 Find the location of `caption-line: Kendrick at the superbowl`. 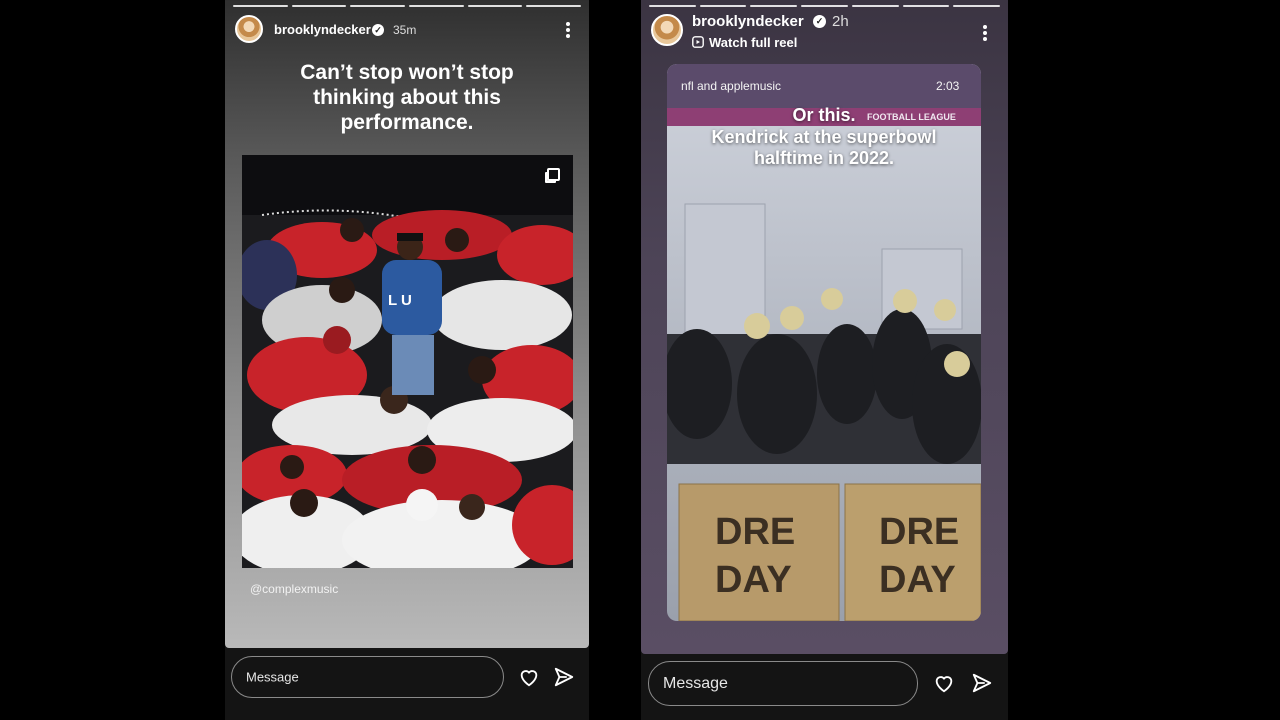

caption-line: Kendrick at the superbowl is located at coordinates (824, 136).